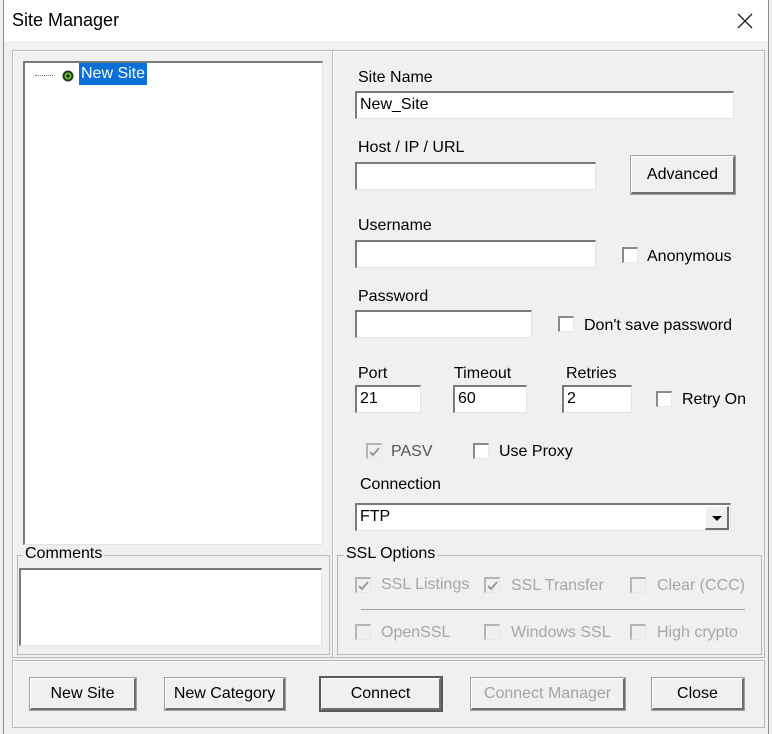  What do you see at coordinates (548, 694) in the screenshot?
I see `connect-manager-button: Connect Manager` at bounding box center [548, 694].